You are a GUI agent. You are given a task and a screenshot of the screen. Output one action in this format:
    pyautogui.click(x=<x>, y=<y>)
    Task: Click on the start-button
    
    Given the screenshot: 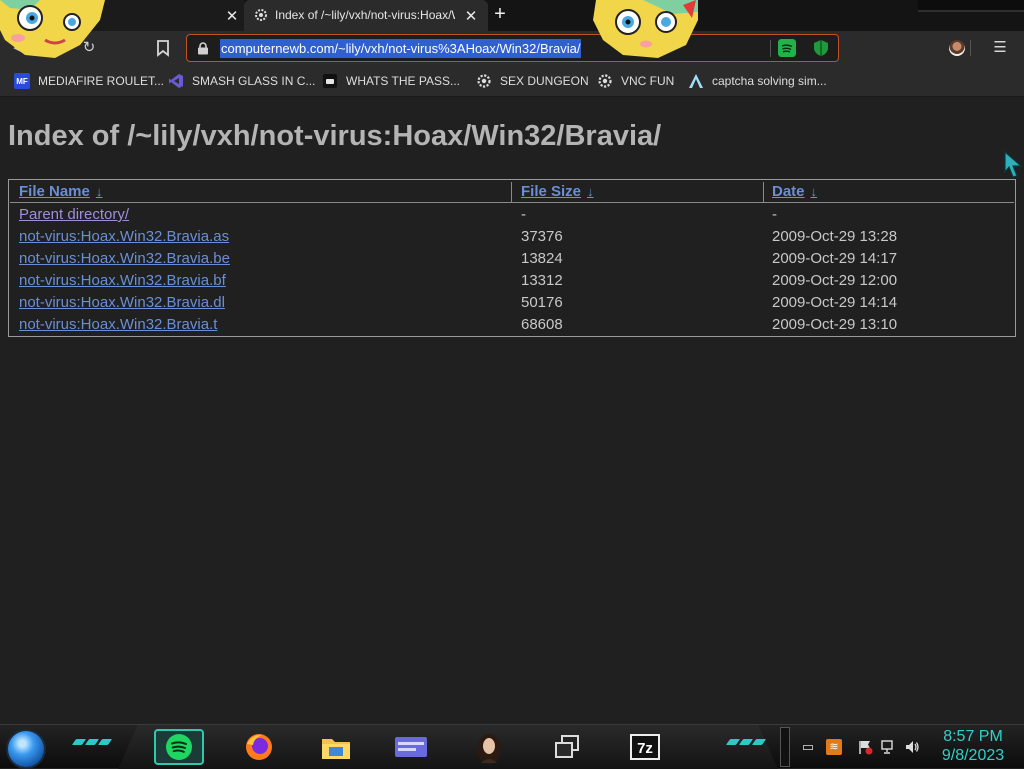 What is the action you would take?
    pyautogui.click(x=26, y=749)
    